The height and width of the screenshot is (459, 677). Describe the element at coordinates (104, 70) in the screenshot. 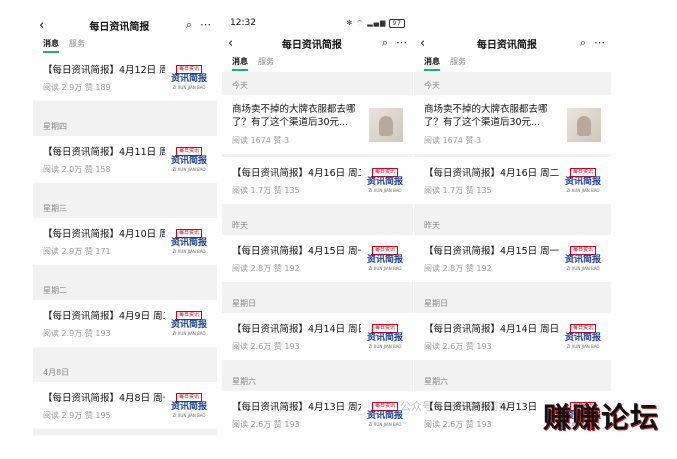

I see `article-title: 【每日资讯简报】4月12日 周五` at that location.